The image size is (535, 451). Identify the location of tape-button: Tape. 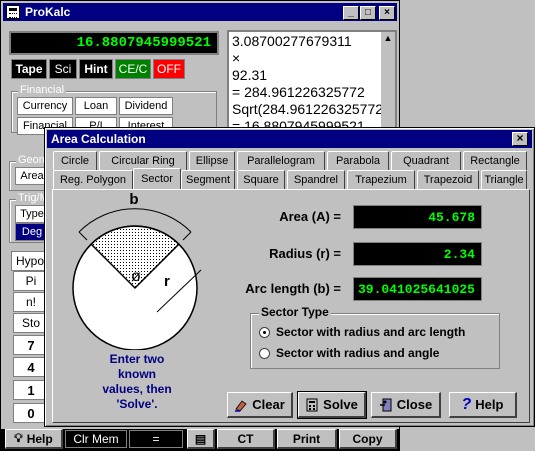
(29, 69).